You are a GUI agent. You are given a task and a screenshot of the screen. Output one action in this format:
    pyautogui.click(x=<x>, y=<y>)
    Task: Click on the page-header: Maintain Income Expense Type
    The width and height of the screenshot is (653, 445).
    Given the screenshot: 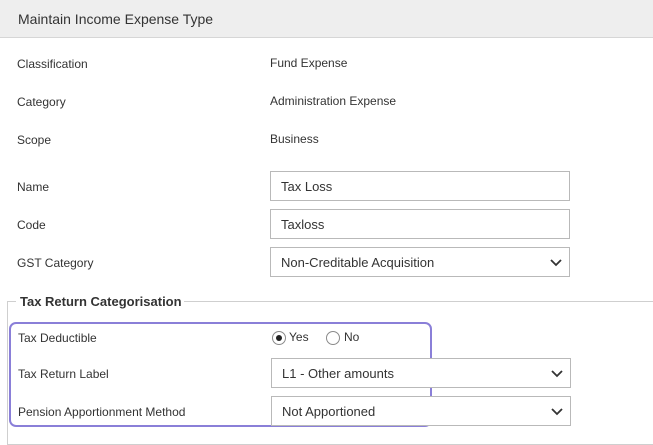 What is the action you would take?
    pyautogui.click(x=326, y=19)
    